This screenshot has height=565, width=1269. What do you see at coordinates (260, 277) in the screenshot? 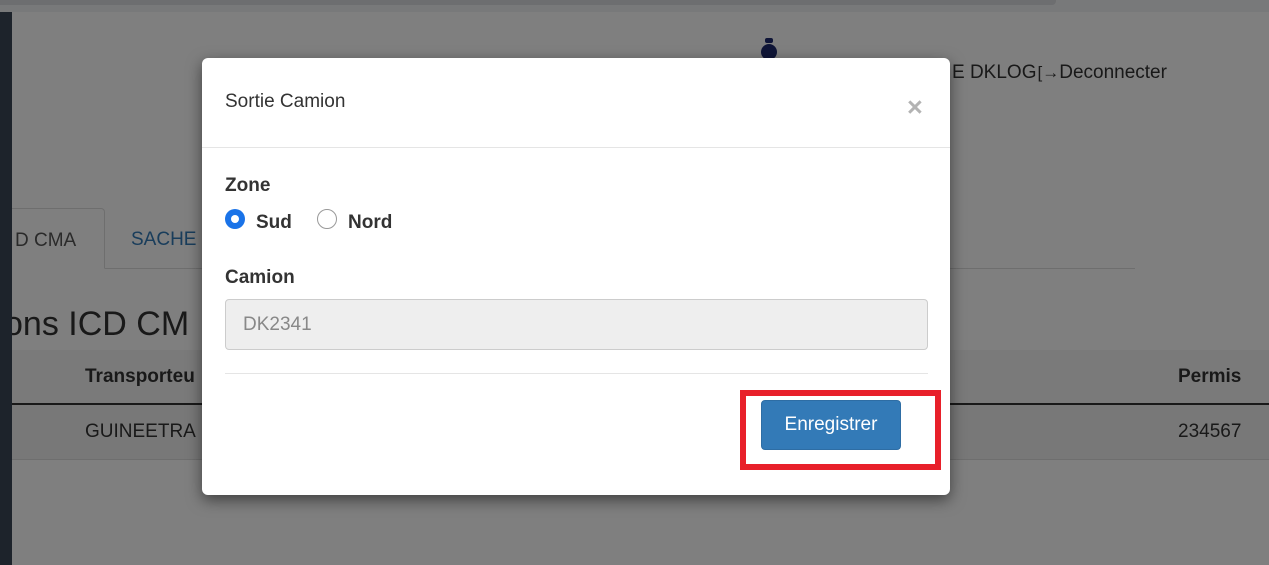
I see `camion-label: Camion` at bounding box center [260, 277].